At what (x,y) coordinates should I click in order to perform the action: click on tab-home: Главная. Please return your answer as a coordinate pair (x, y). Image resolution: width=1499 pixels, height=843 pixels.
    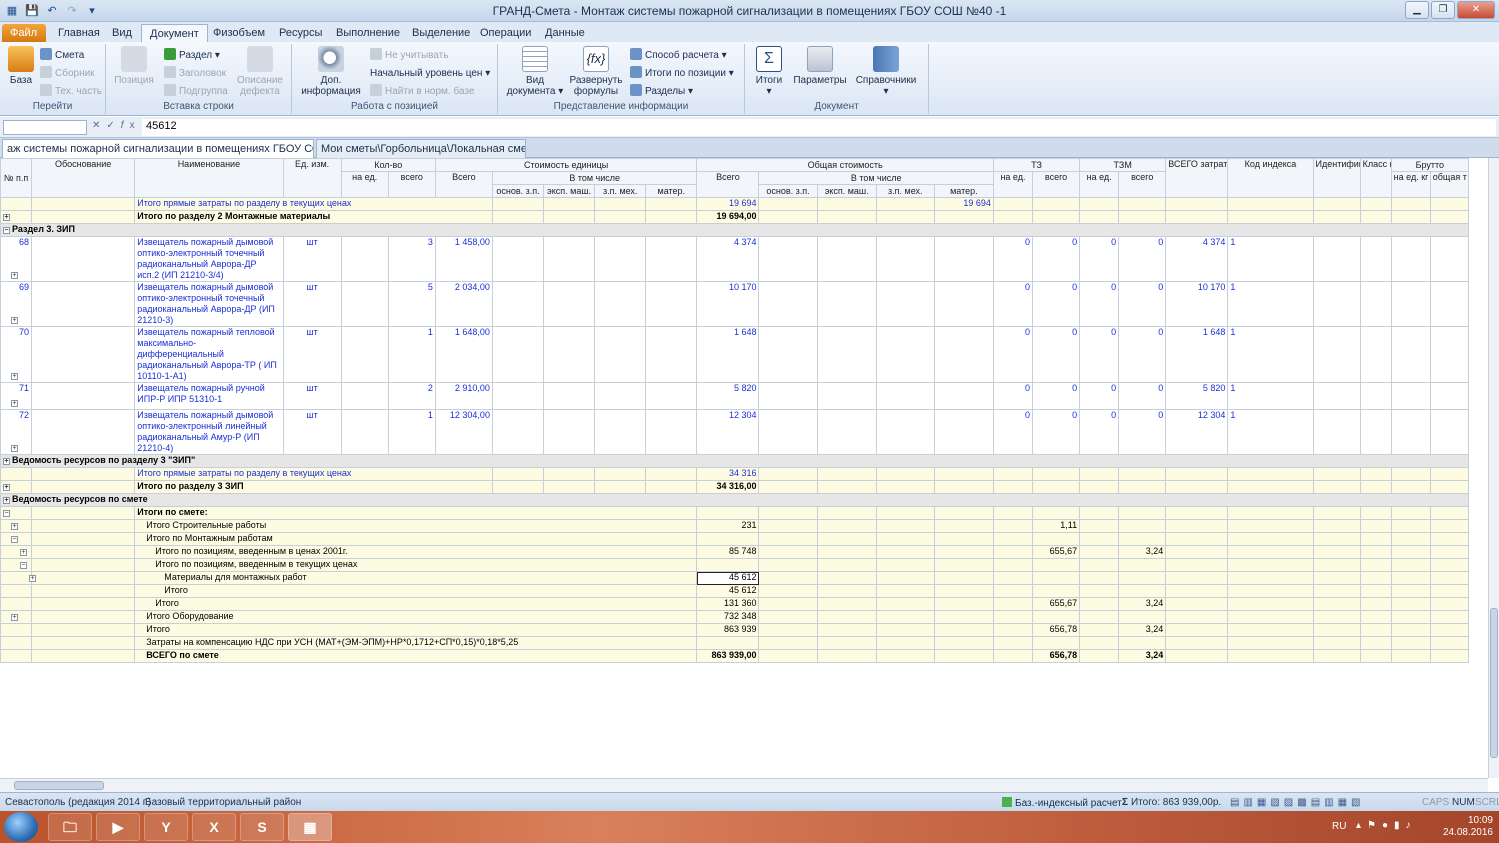
    Looking at the image, I should click on (79, 33).